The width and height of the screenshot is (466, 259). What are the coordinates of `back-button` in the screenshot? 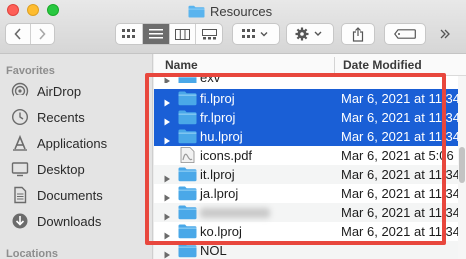 It's located at (18, 34).